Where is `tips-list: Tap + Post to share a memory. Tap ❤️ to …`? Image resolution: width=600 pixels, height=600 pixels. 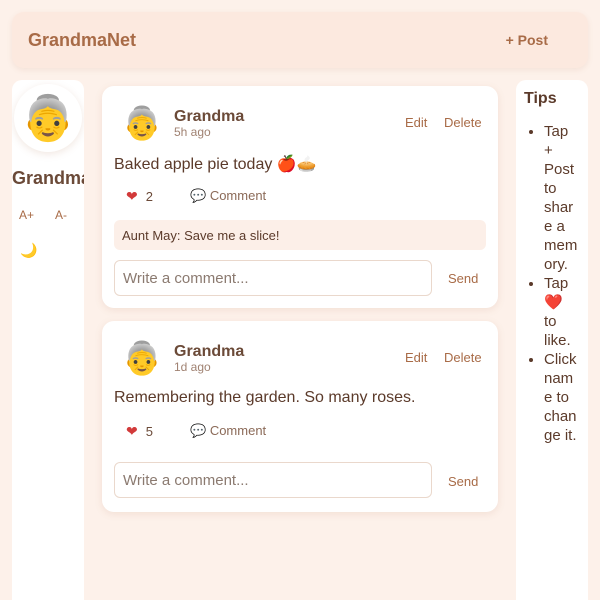
tips-list: Tap + Post to share a memory. Tap ❤️ to … is located at coordinates (561, 283).